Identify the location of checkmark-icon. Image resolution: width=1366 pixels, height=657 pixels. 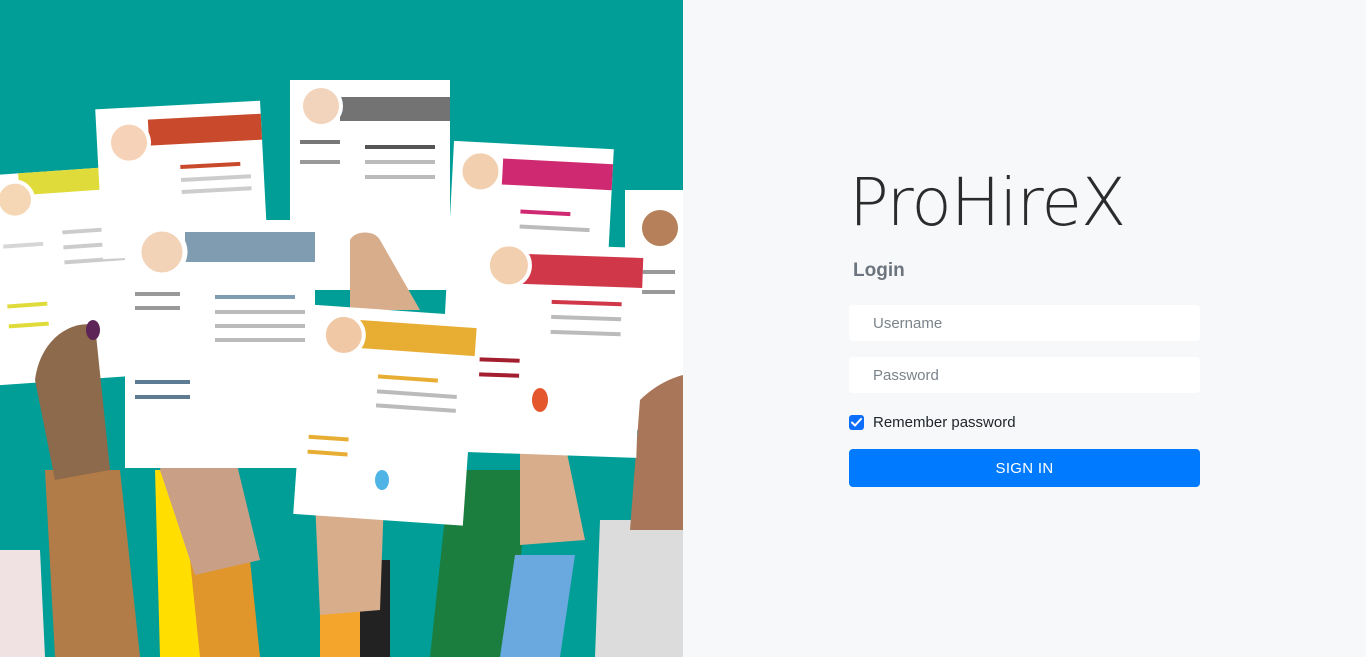
(856, 421).